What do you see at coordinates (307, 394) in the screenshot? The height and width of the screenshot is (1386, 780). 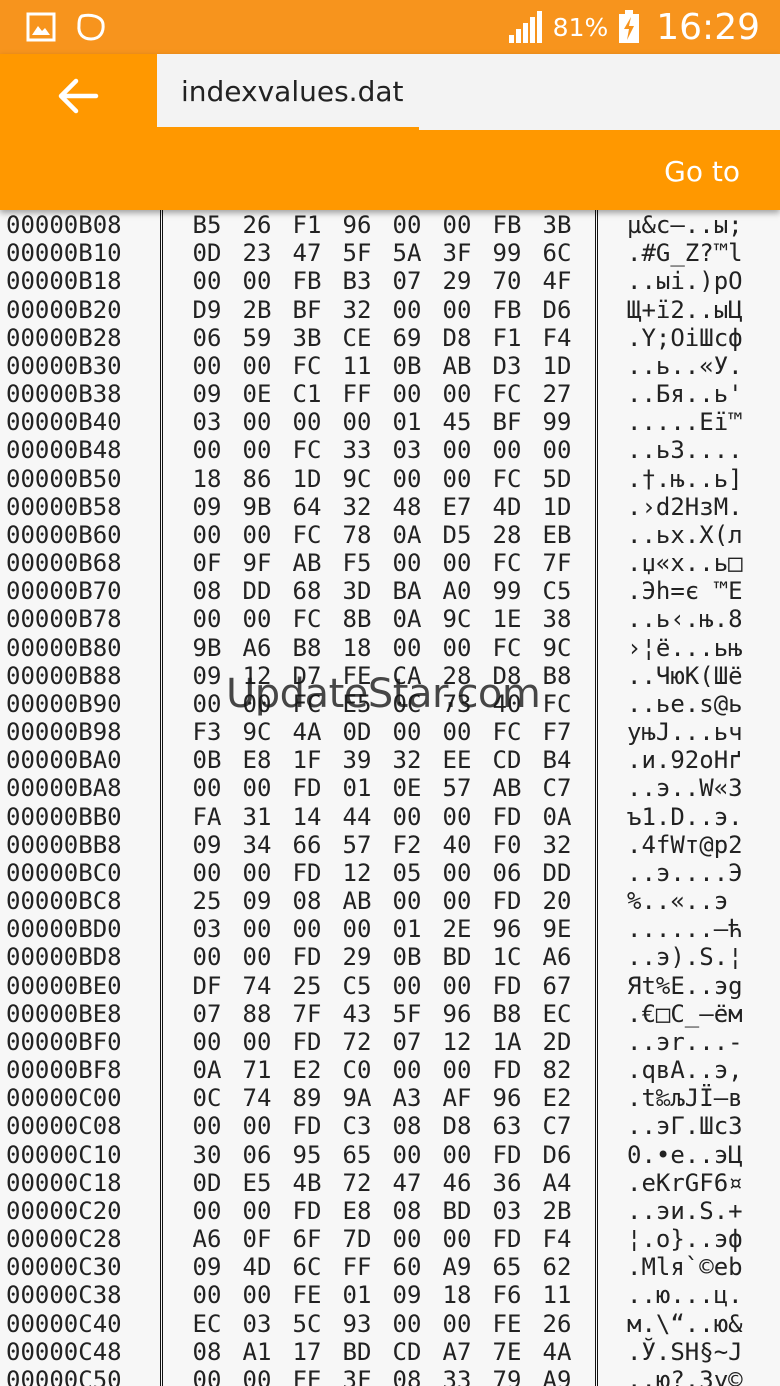 I see `hex-byte: C1` at bounding box center [307, 394].